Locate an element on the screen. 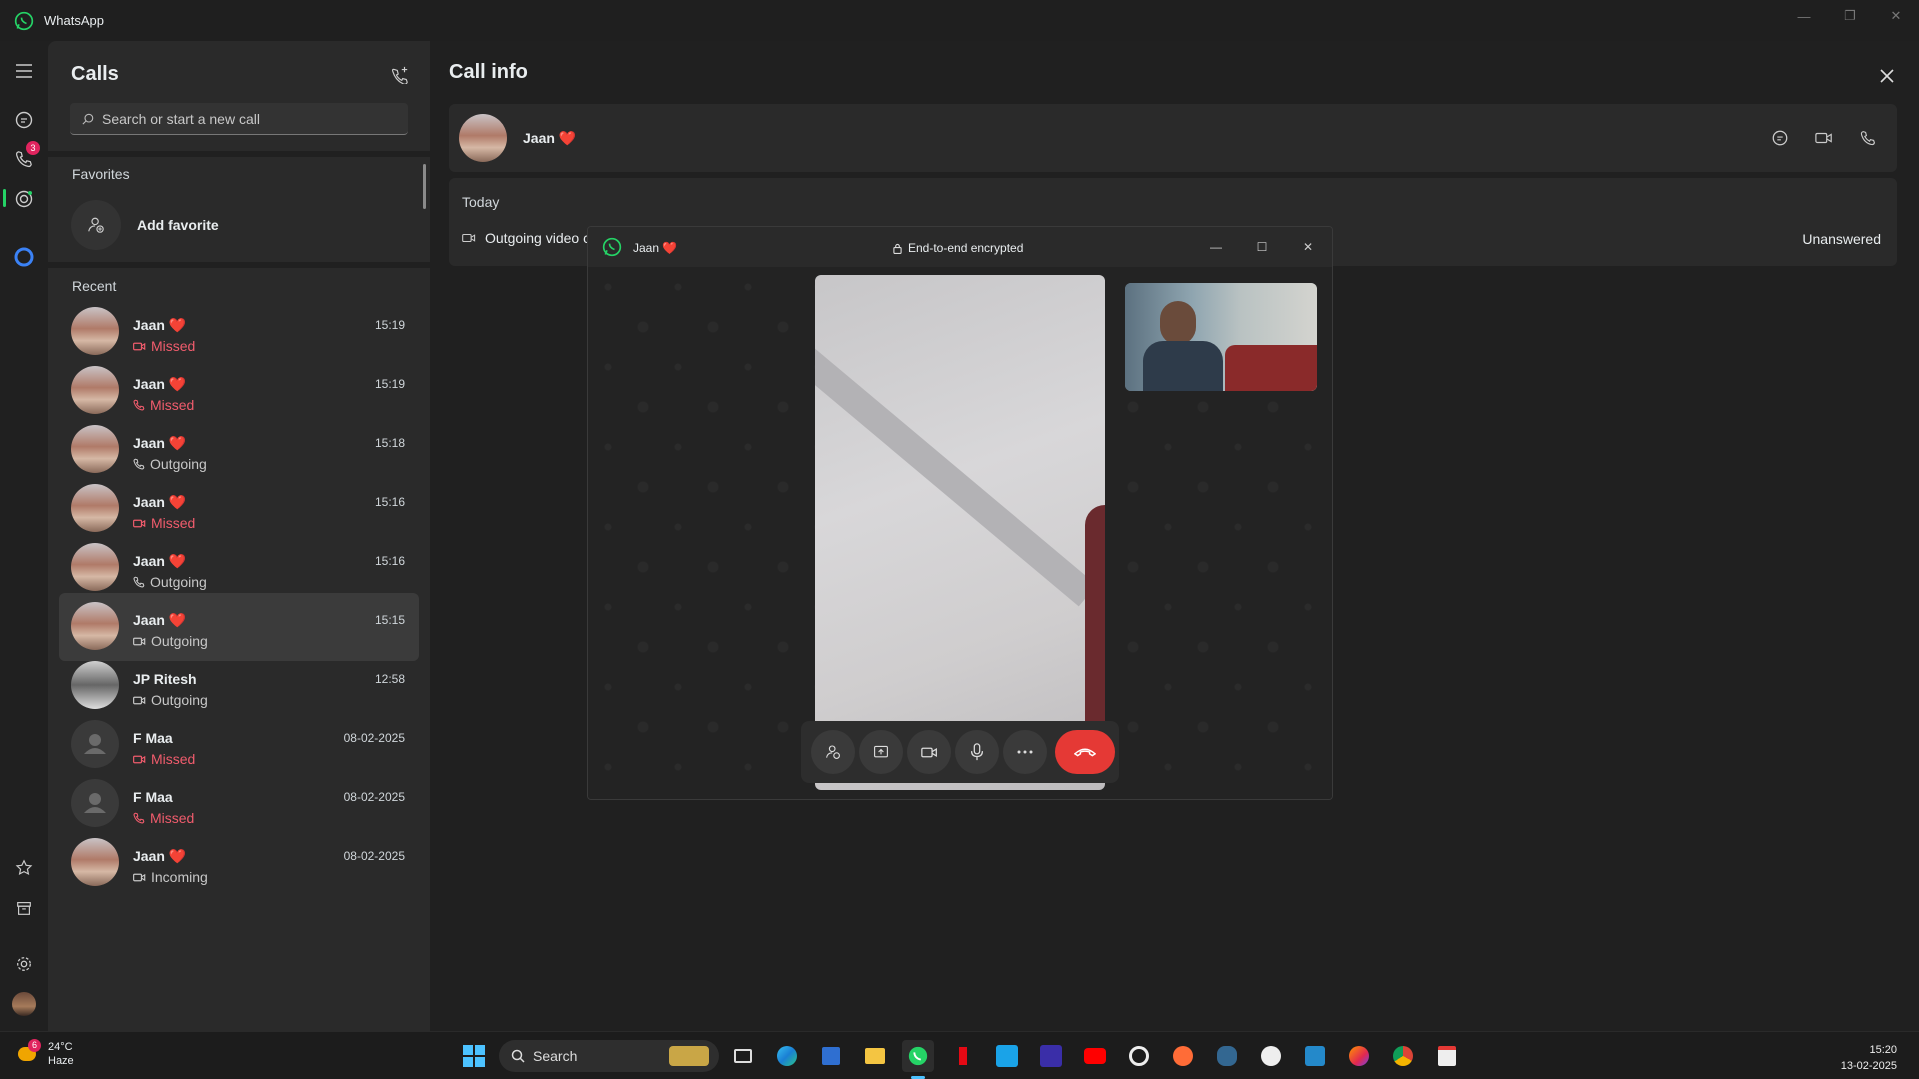 The height and width of the screenshot is (1079, 1919). missed-calls-badge: 3 is located at coordinates (33, 148).